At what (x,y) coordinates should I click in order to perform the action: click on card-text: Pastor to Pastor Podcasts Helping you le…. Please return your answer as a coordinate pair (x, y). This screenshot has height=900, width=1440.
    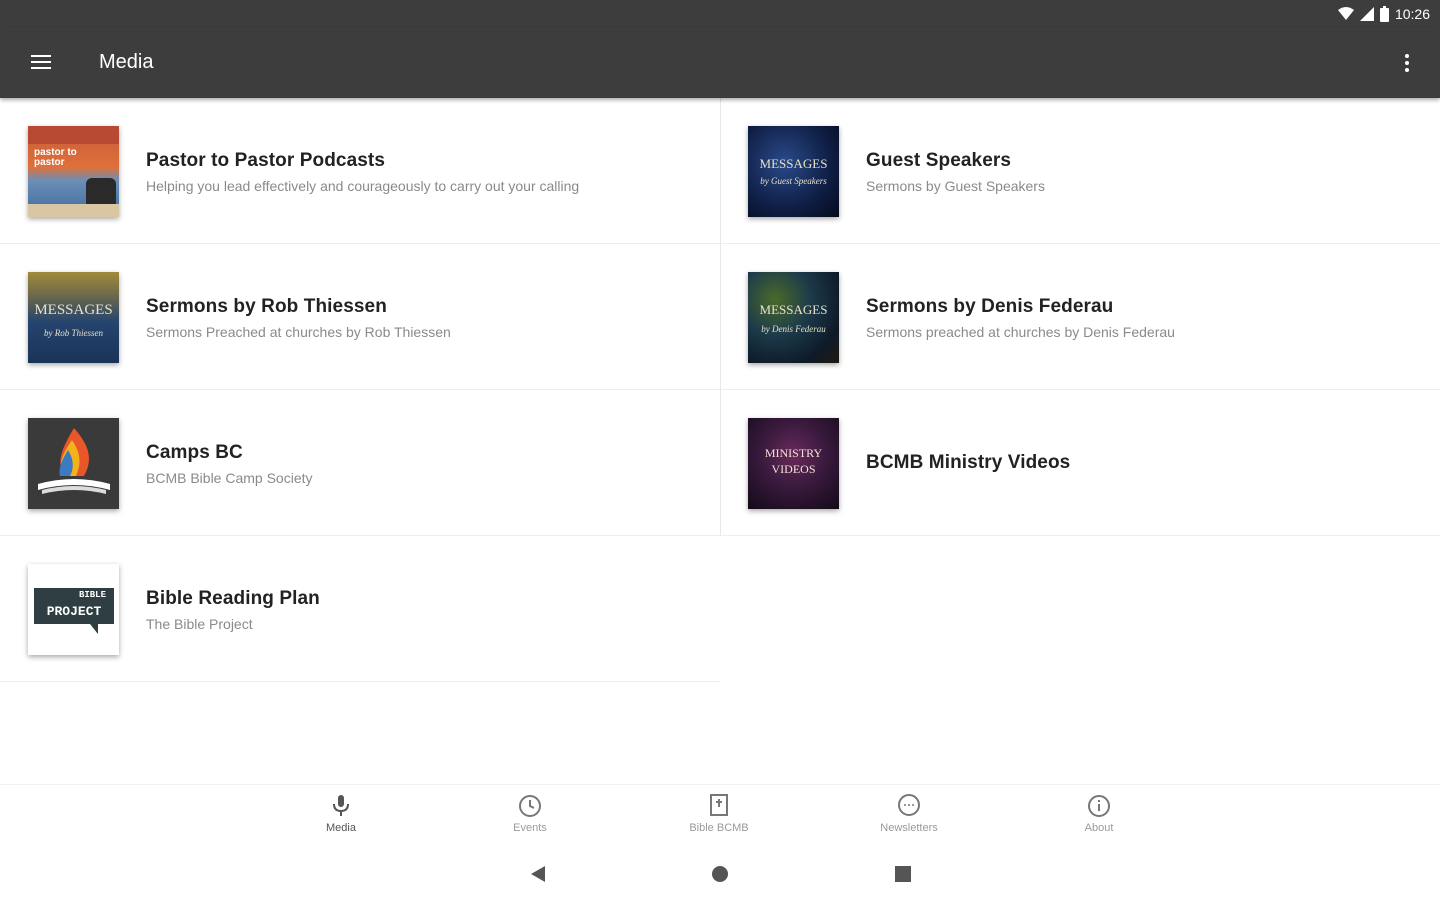
    Looking at the image, I should click on (426, 172).